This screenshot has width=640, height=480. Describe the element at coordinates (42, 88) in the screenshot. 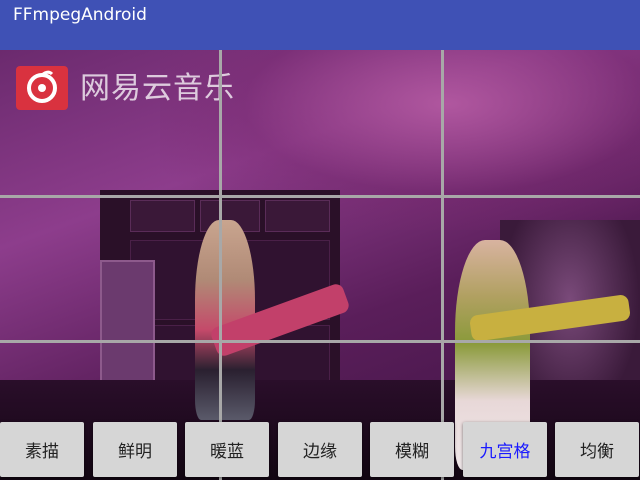

I see `netease-music-logo` at that location.